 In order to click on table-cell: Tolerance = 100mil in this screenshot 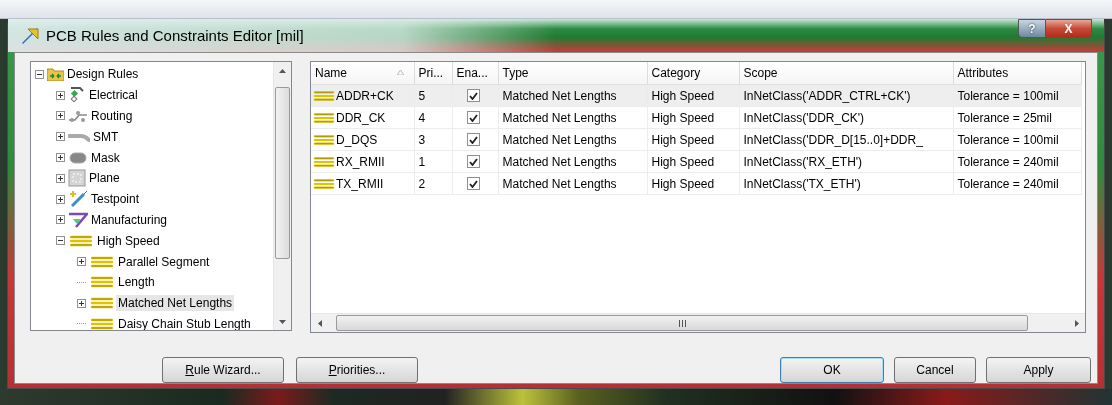, I will do `click(1017, 139)`.